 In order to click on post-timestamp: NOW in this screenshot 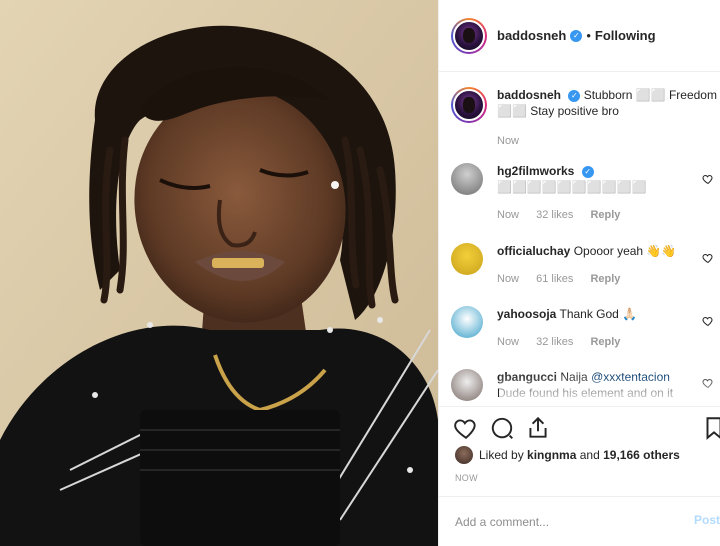, I will do `click(466, 478)`.